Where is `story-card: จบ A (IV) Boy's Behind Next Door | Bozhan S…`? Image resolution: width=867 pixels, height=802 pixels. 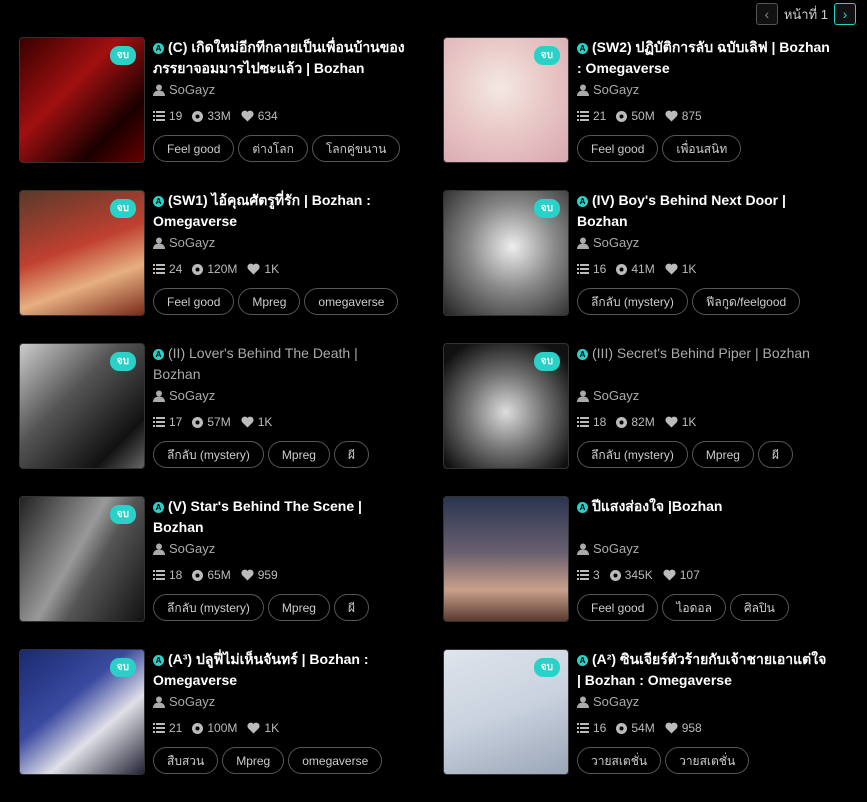 story-card: จบ A (IV) Boy's Behind Next Door | Bozhan S… is located at coordinates (655, 266).